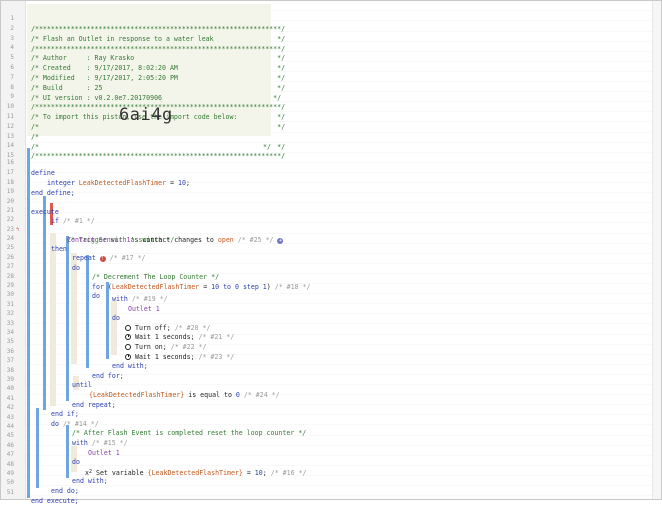 The image size is (662, 516). I want to click on code-line: 13 /* */, so click(331, 136).